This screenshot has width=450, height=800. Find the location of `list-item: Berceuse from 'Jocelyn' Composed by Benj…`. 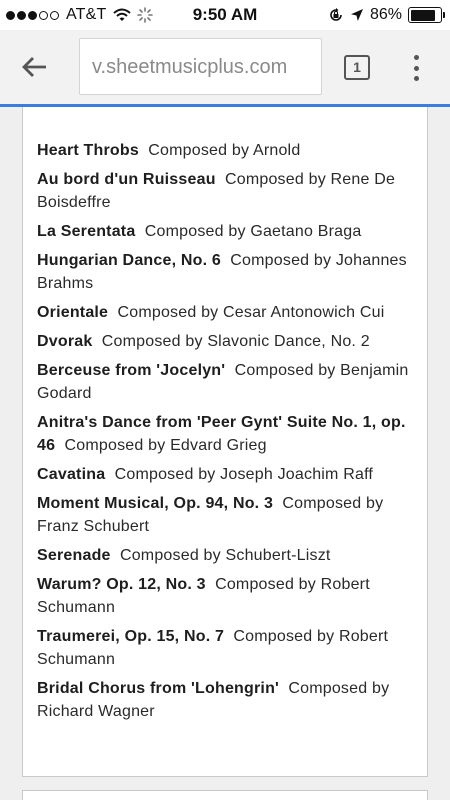

list-item: Berceuse from 'Jocelyn' Composed by Benj… is located at coordinates (232, 382).